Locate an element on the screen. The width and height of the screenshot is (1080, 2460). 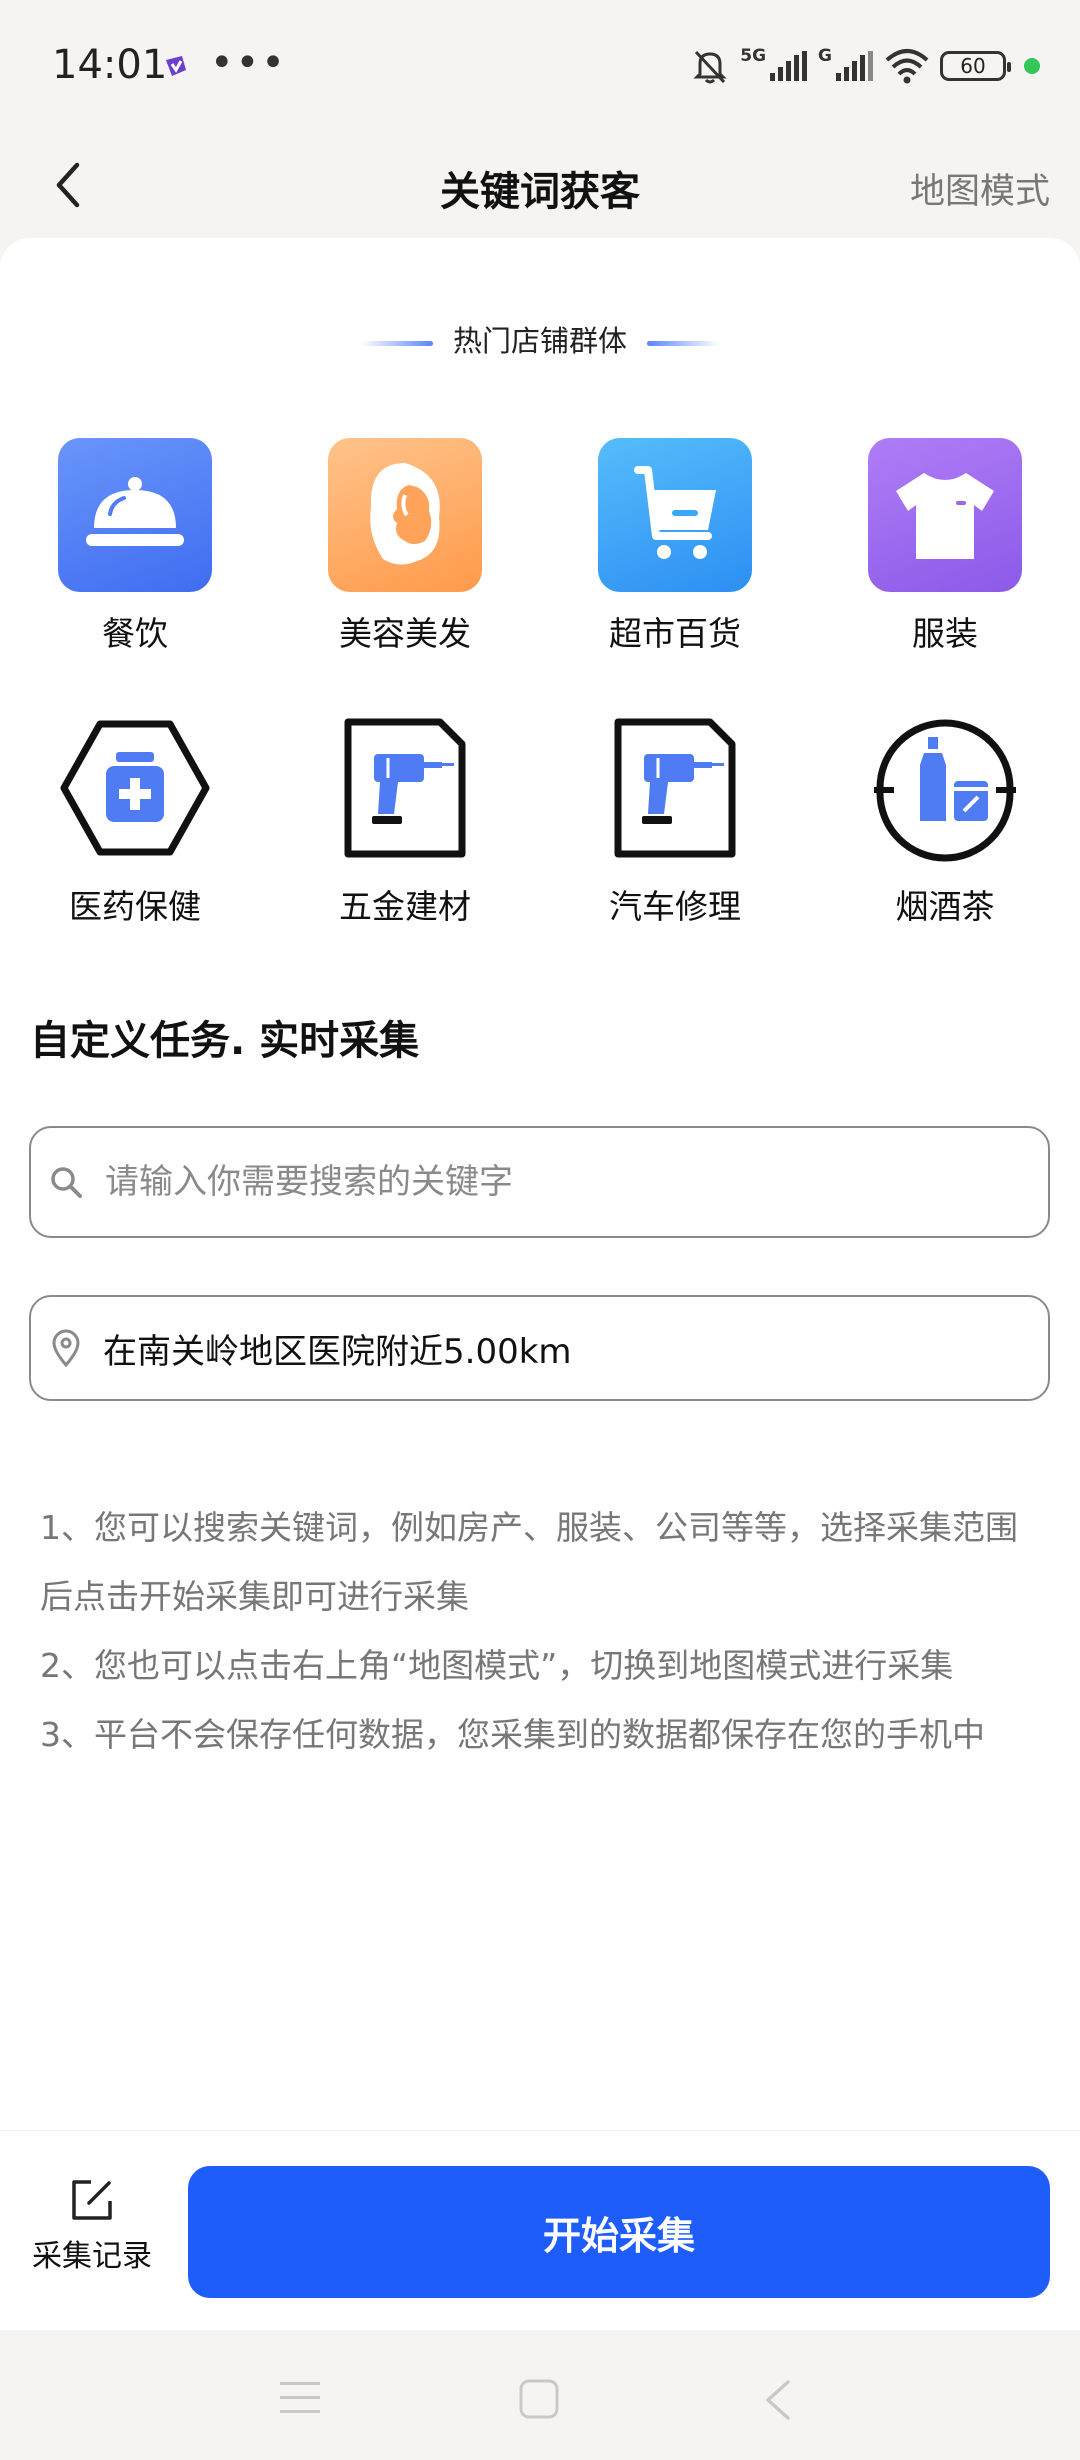
category-label: 餐饮 is located at coordinates (135, 633).